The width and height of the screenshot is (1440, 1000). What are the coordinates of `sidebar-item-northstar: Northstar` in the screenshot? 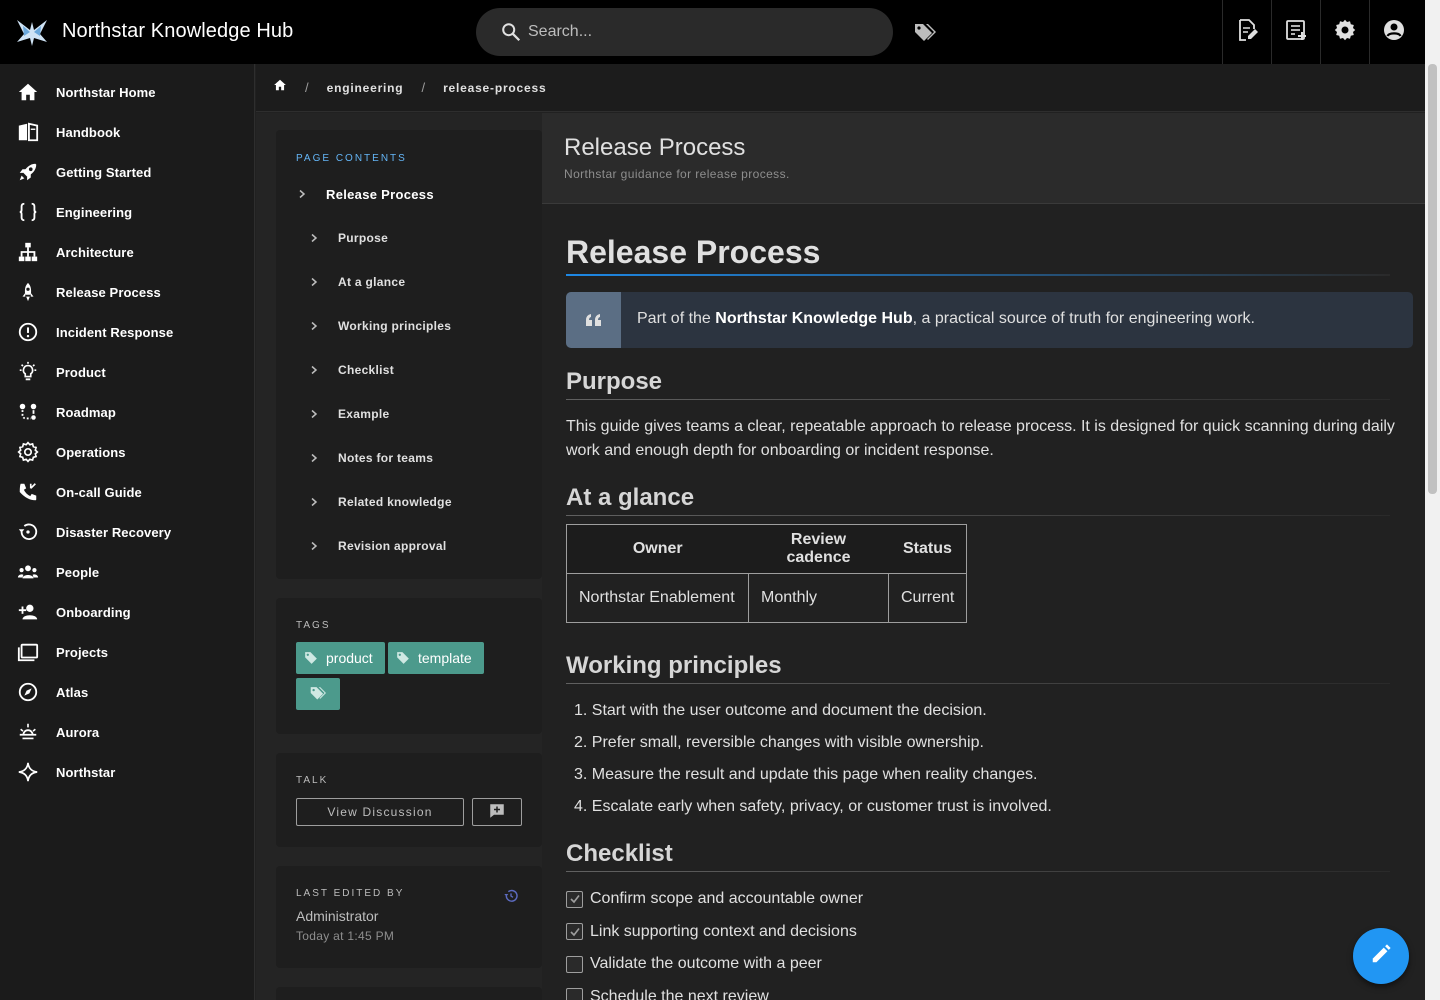 It's located at (127, 772).